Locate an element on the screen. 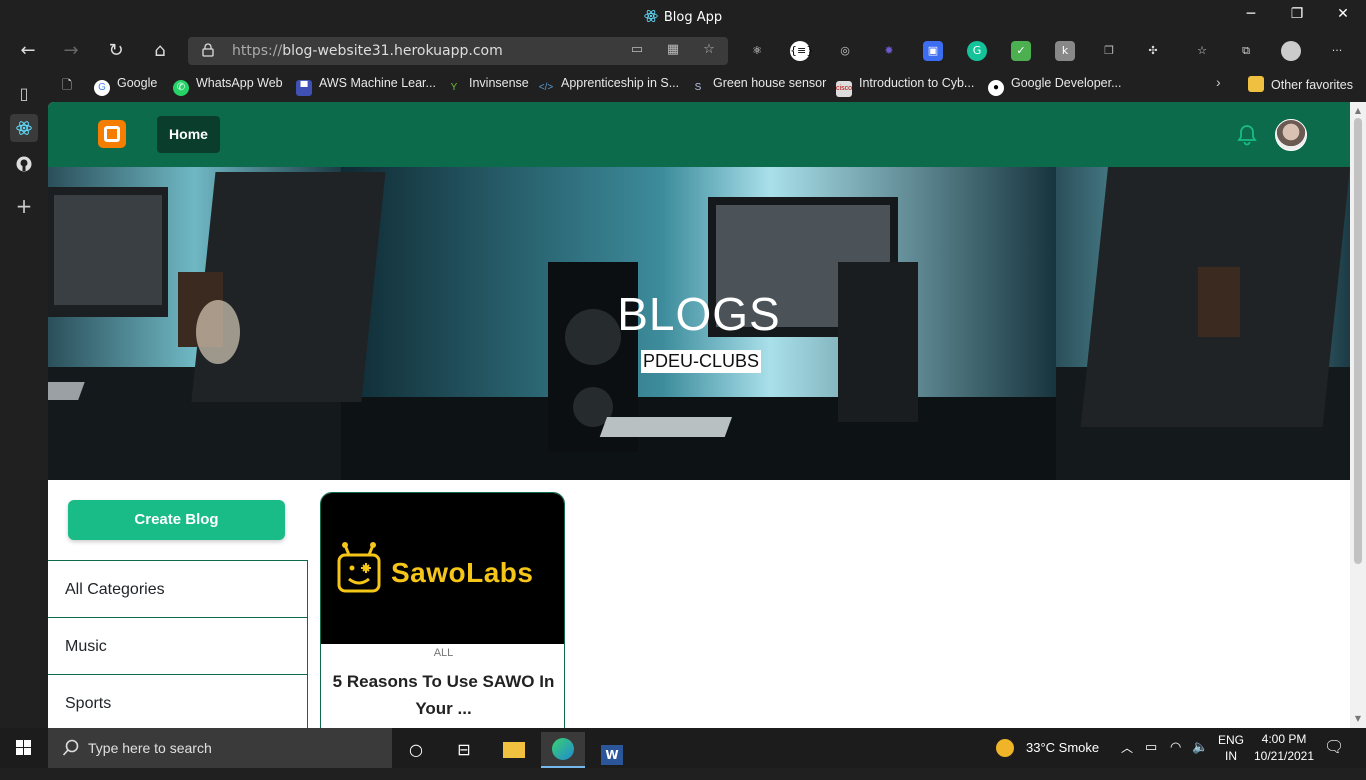 Image resolution: width=1366 pixels, height=780 pixels. category-music: Music is located at coordinates (178, 646).